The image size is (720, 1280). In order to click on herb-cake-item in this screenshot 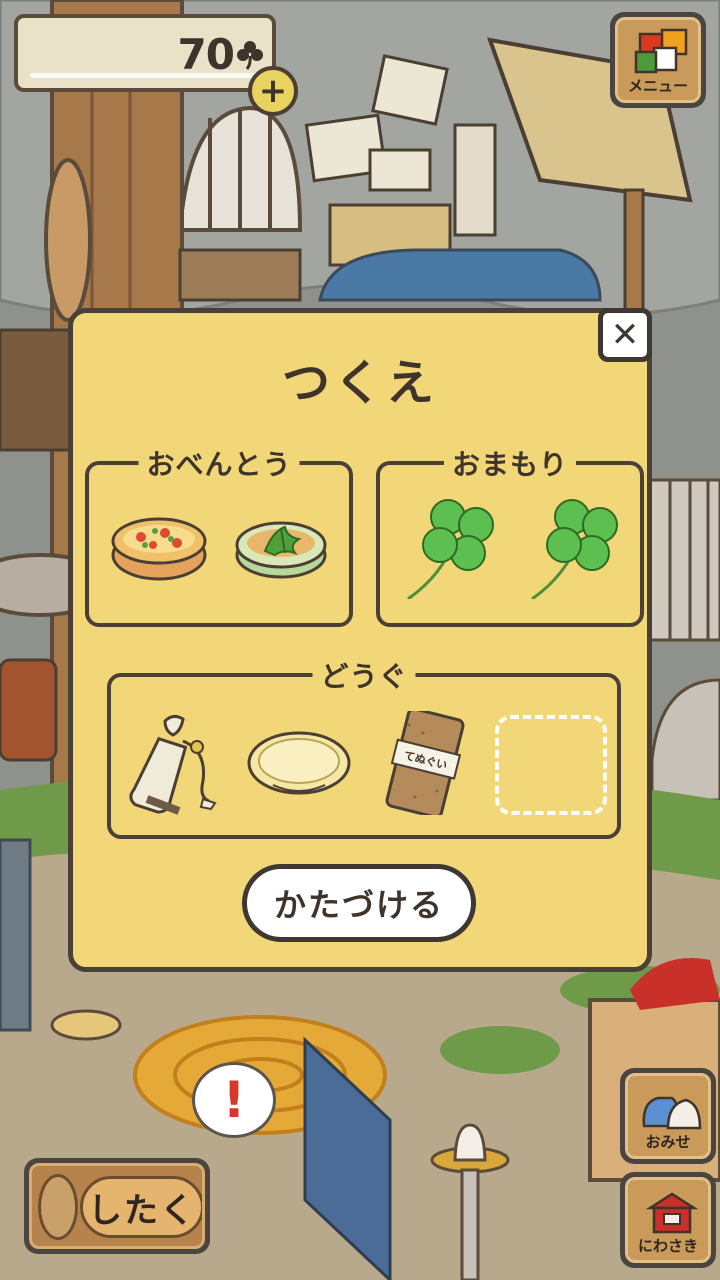, I will do `click(281, 545)`.